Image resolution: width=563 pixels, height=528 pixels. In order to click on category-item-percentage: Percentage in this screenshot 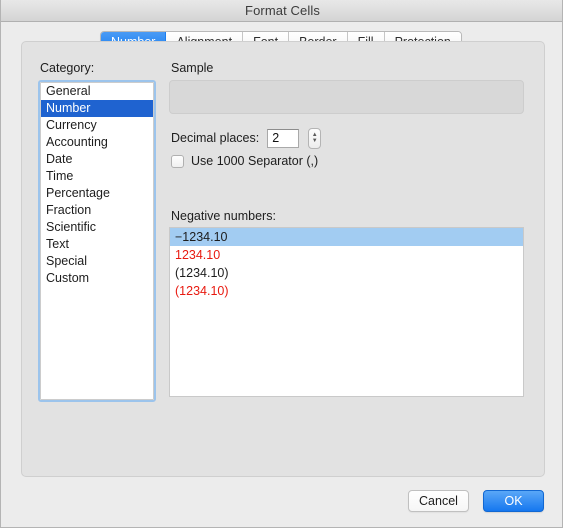, I will do `click(97, 193)`.